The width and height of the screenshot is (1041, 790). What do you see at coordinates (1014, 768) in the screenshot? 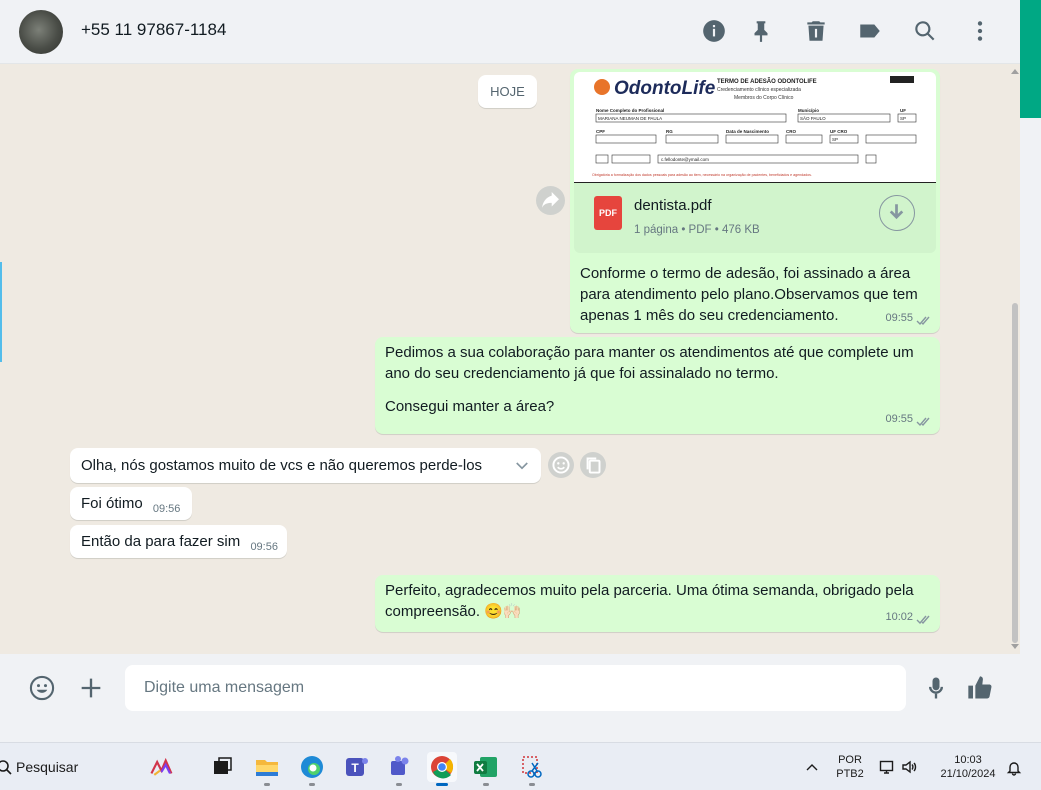
I see `notification-bell-icon` at bounding box center [1014, 768].